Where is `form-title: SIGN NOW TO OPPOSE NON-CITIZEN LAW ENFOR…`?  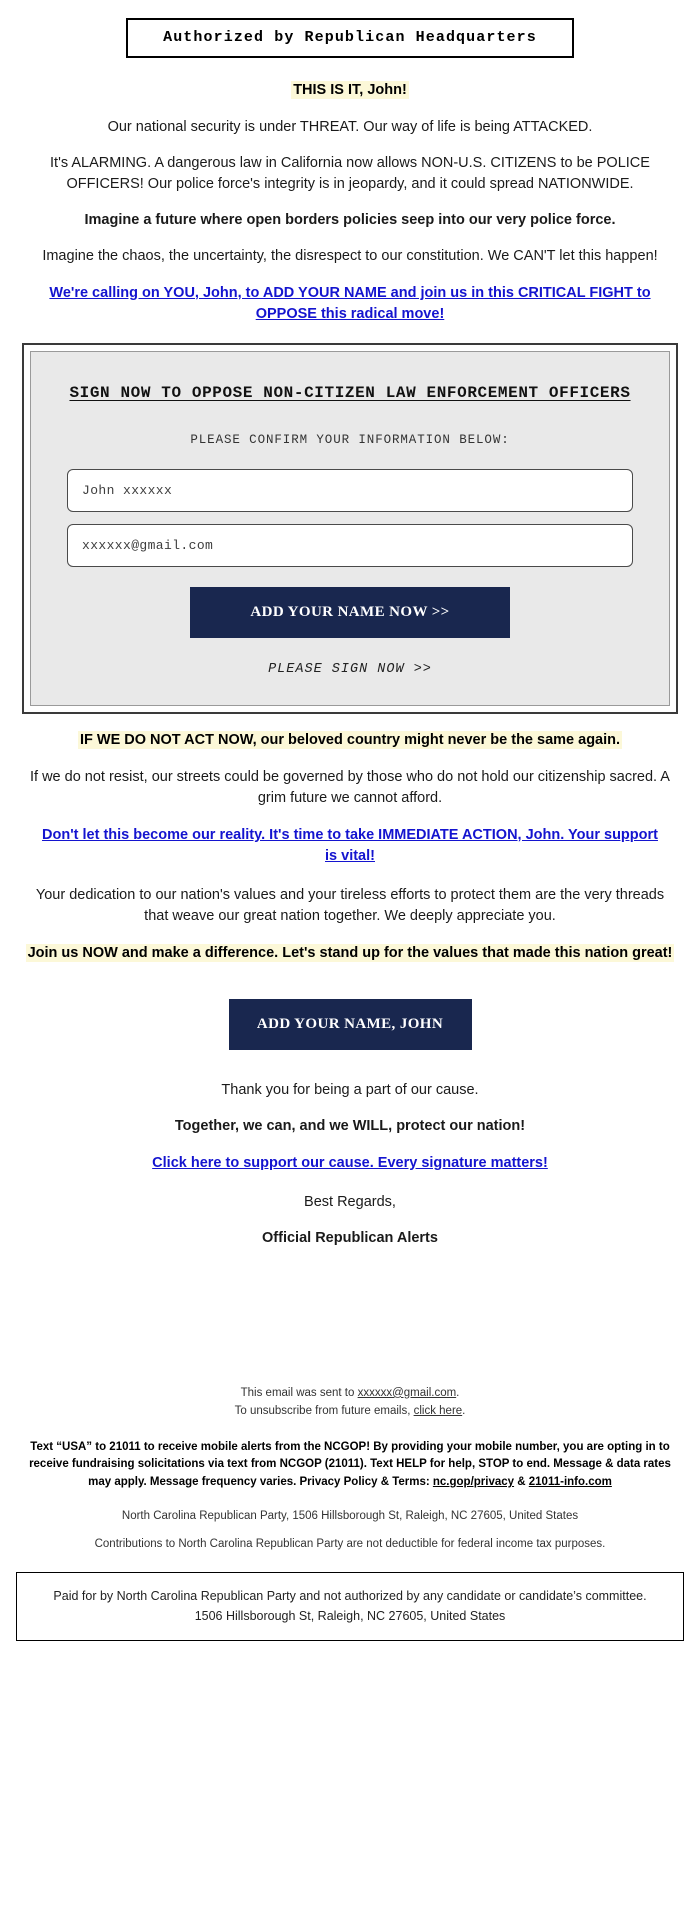
form-title: SIGN NOW TO OPPOSE NON-CITIZEN LAW ENFOR… is located at coordinates (350, 393).